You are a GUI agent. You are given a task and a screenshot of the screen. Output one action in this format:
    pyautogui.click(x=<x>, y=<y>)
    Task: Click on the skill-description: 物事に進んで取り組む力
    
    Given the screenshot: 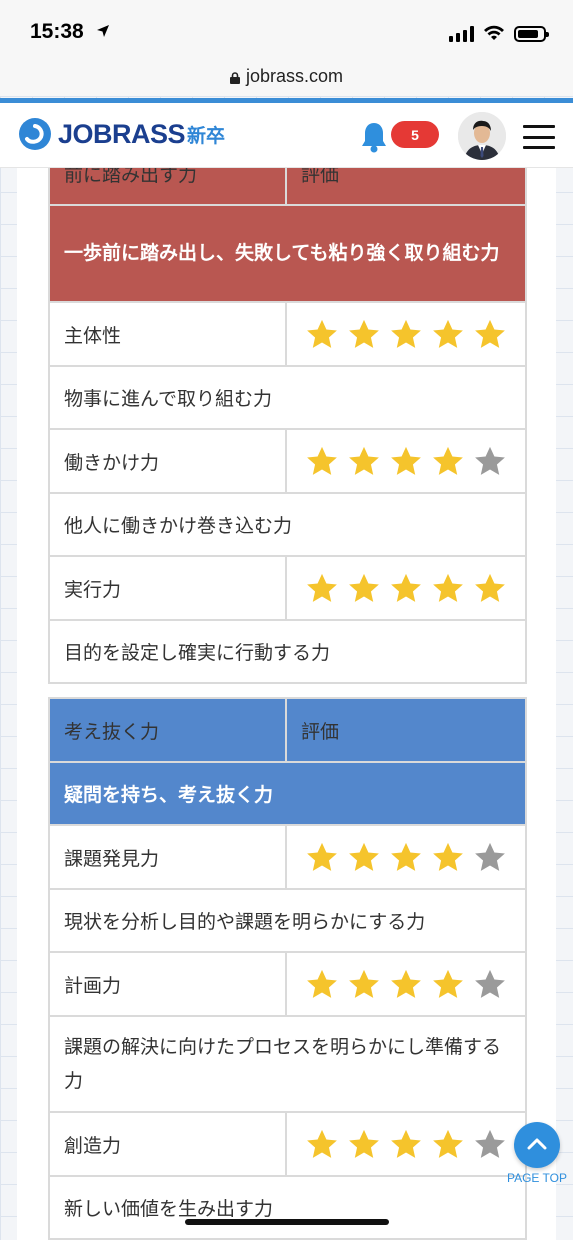 What is the action you would take?
    pyautogui.click(x=287, y=397)
    